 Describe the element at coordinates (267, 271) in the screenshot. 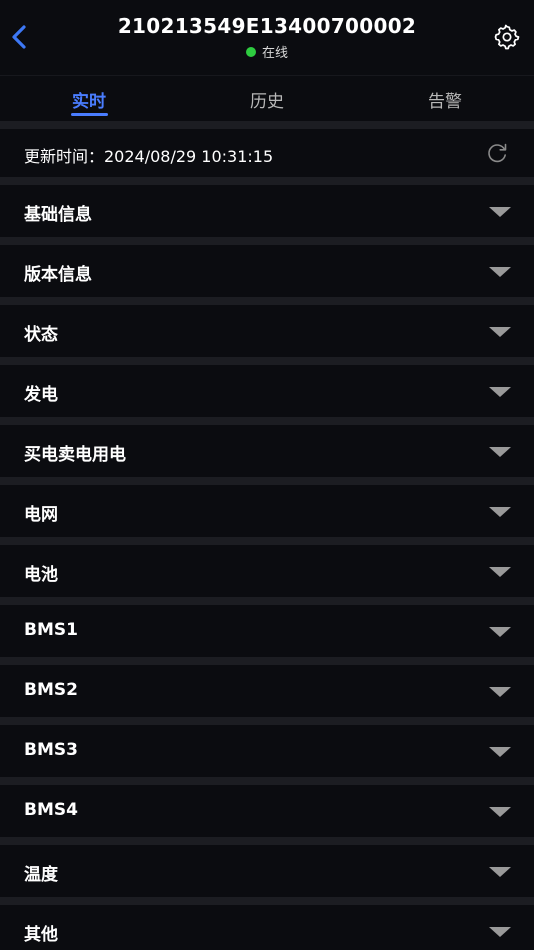

I see `section-row: 版本信息` at that location.